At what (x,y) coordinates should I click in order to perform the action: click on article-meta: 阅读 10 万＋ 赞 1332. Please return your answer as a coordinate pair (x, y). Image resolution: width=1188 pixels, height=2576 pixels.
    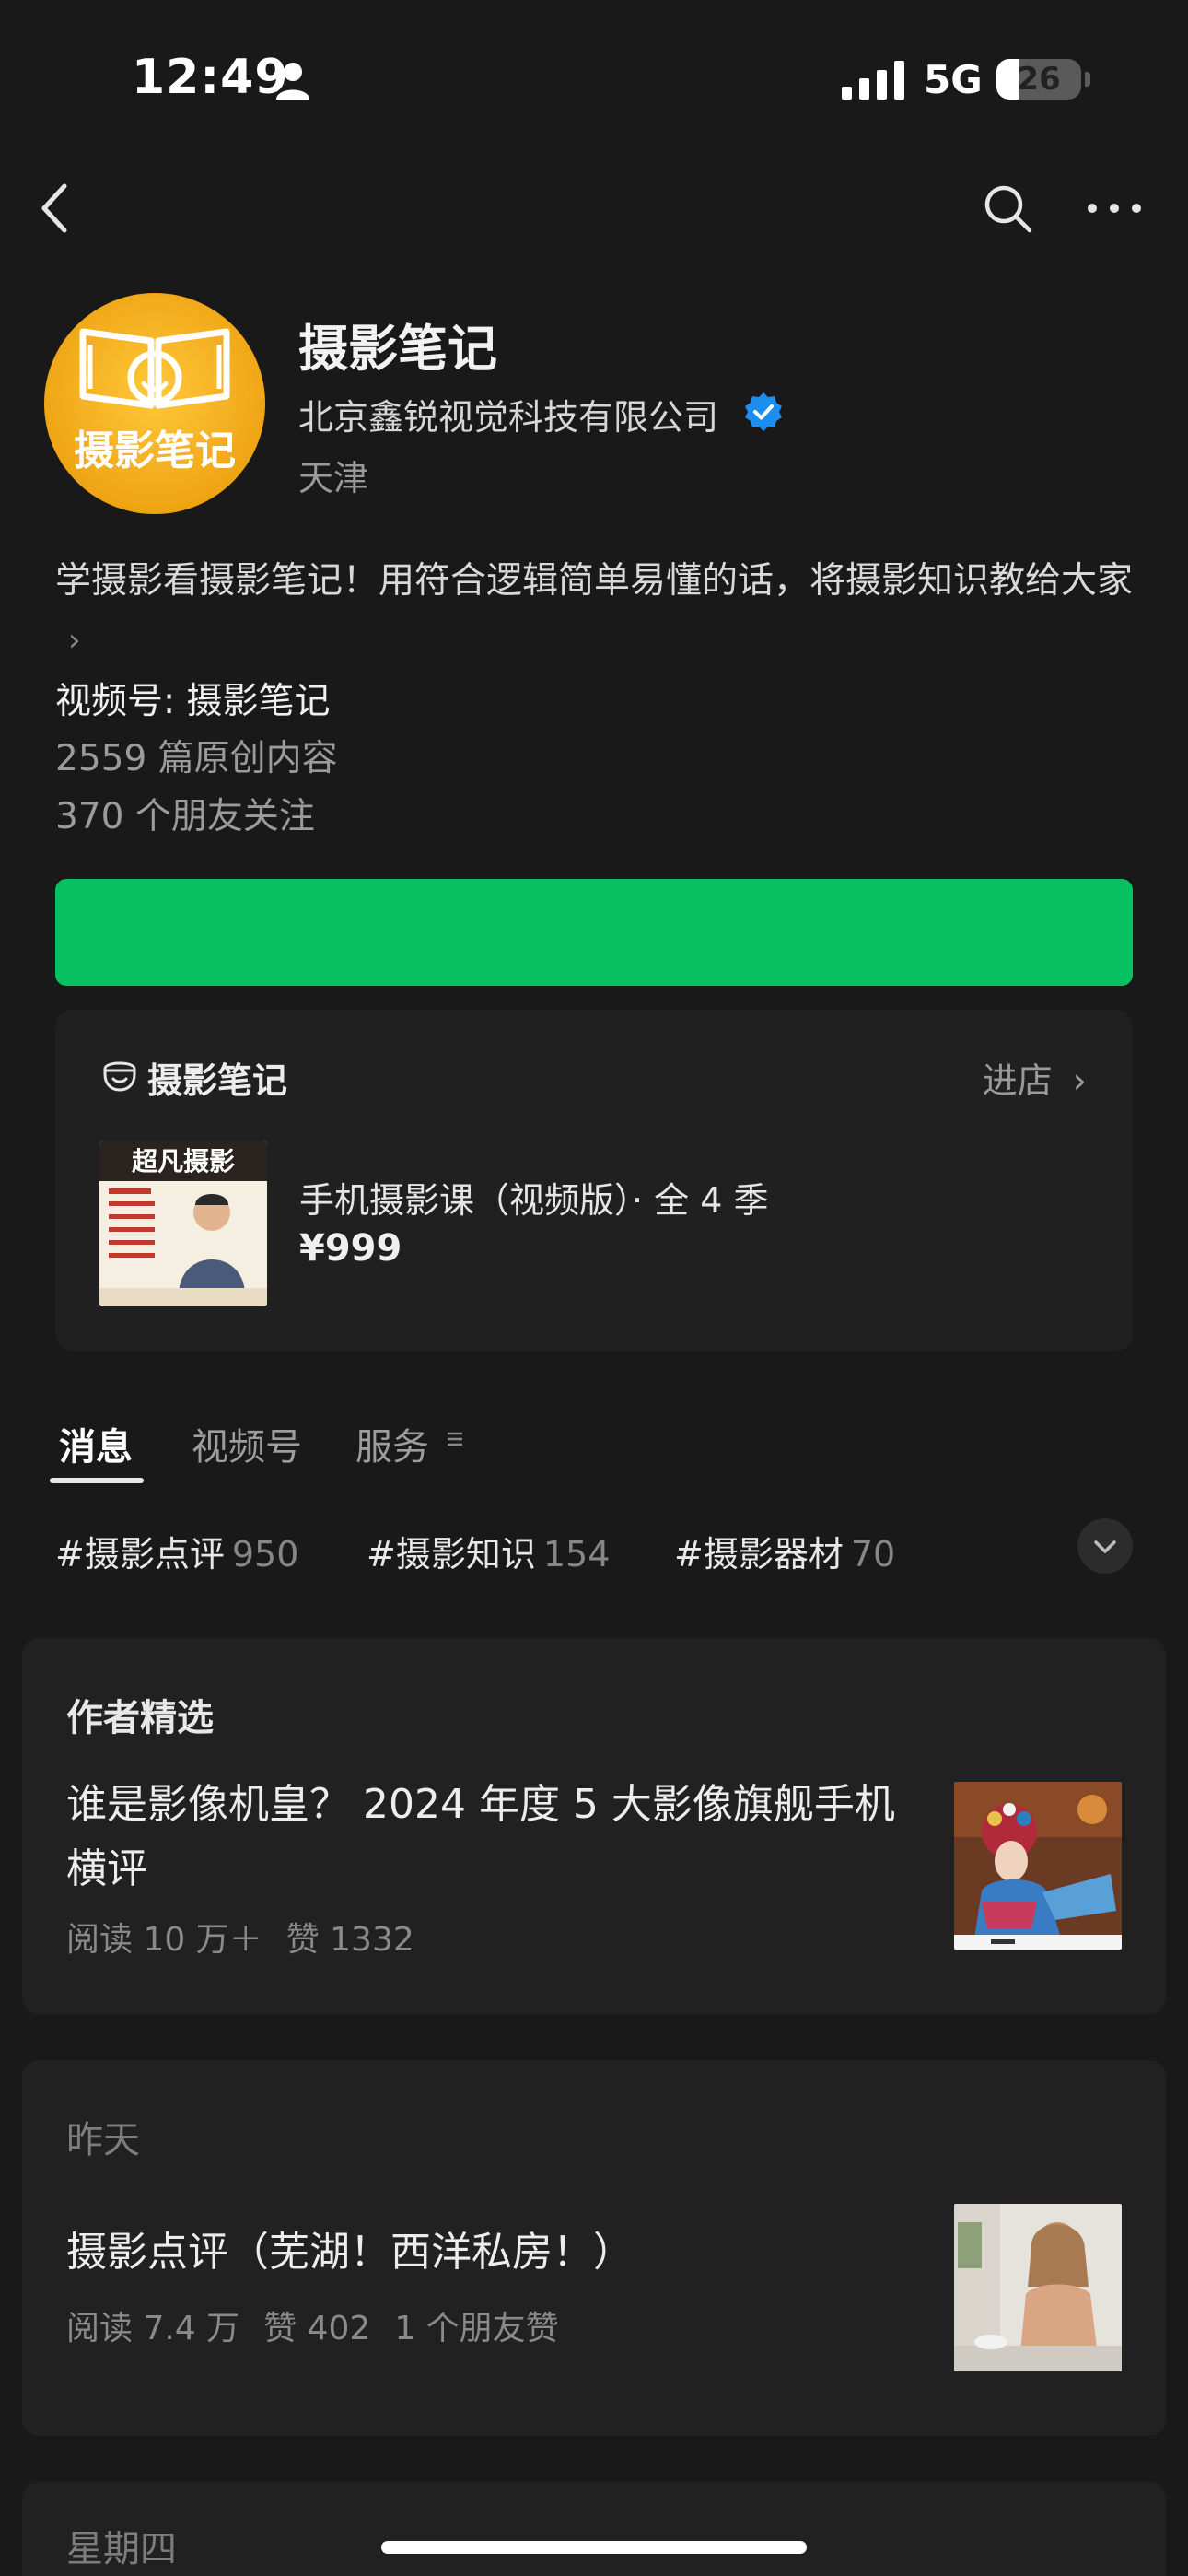
    Looking at the image, I should click on (240, 1937).